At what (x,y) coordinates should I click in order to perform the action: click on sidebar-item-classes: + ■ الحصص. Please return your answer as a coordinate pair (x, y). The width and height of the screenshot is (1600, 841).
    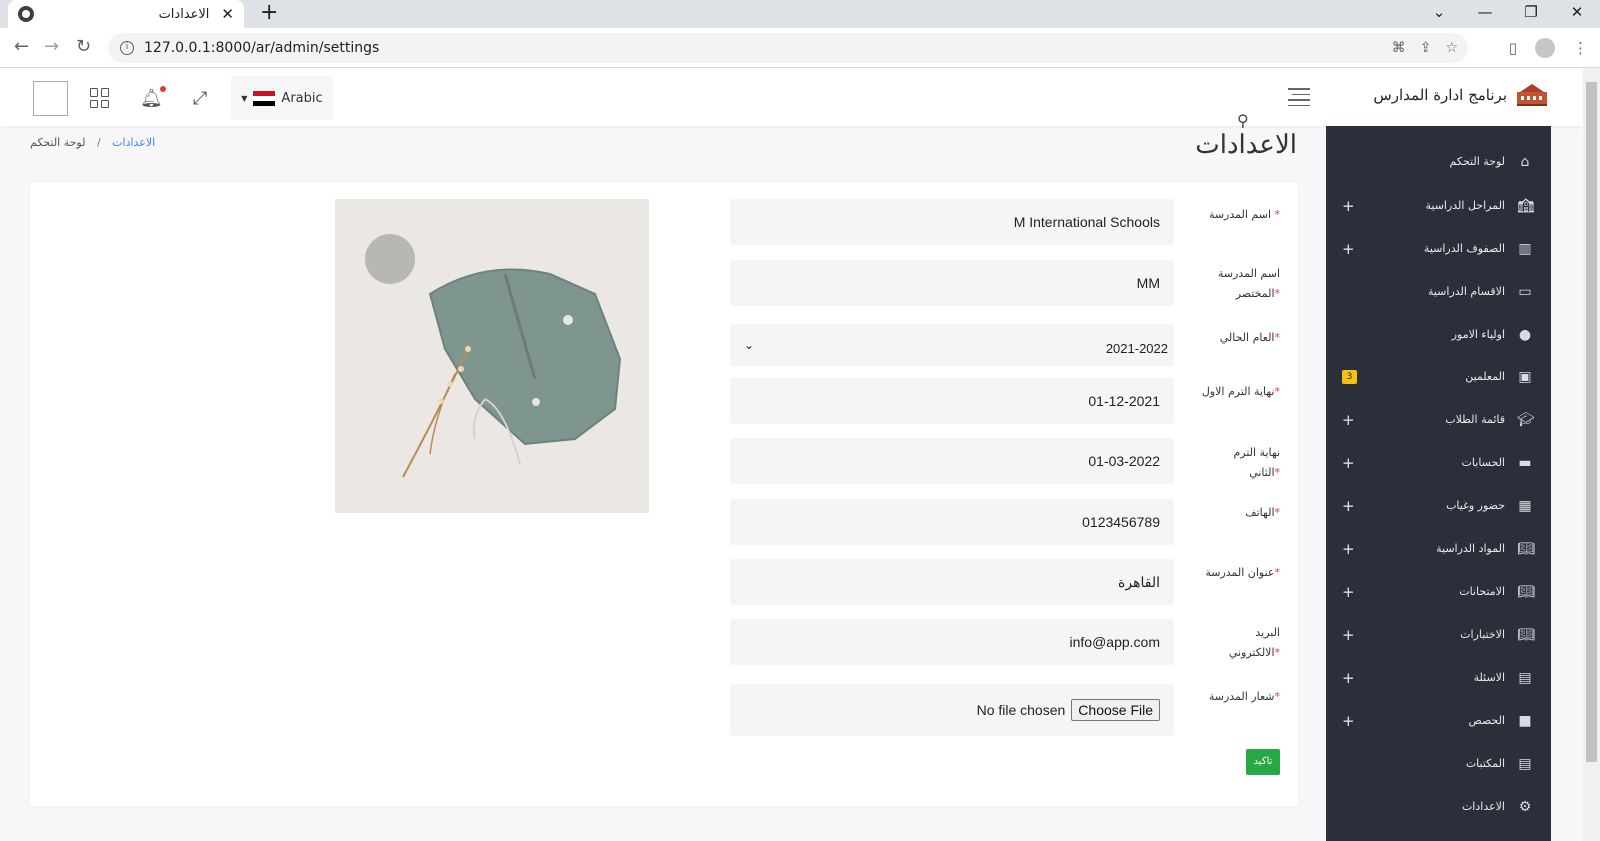
    Looking at the image, I should click on (1438, 722).